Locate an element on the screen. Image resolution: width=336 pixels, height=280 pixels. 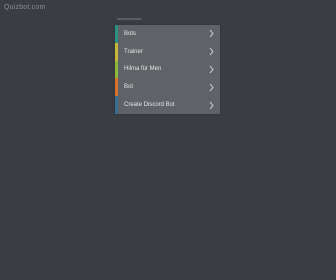
site-logo: Quizbot.com is located at coordinates (25, 7).